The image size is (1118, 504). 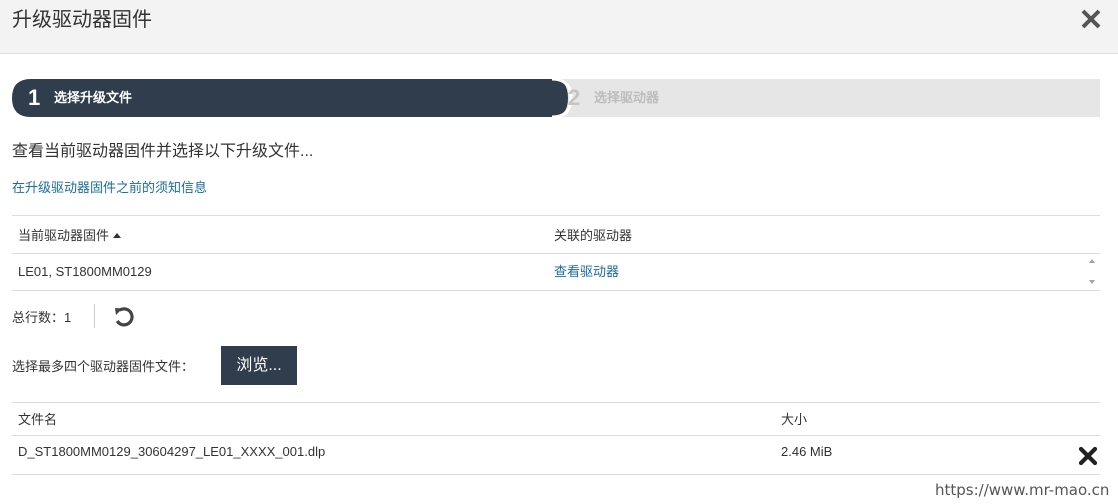 I want to click on column-header-size: 大小, so click(x=794, y=419).